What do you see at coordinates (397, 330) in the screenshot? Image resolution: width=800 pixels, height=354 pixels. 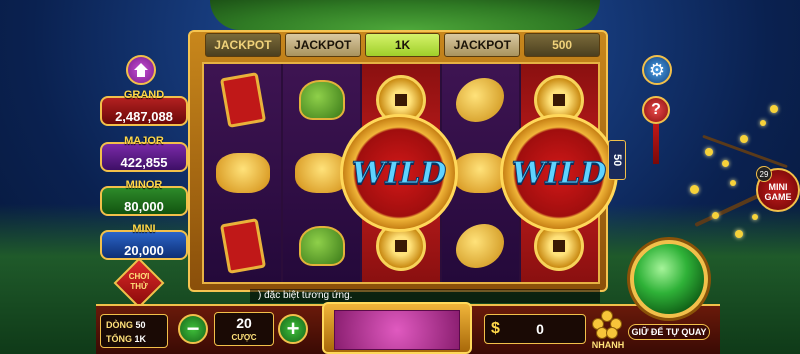 I see `center-screen` at bounding box center [397, 330].